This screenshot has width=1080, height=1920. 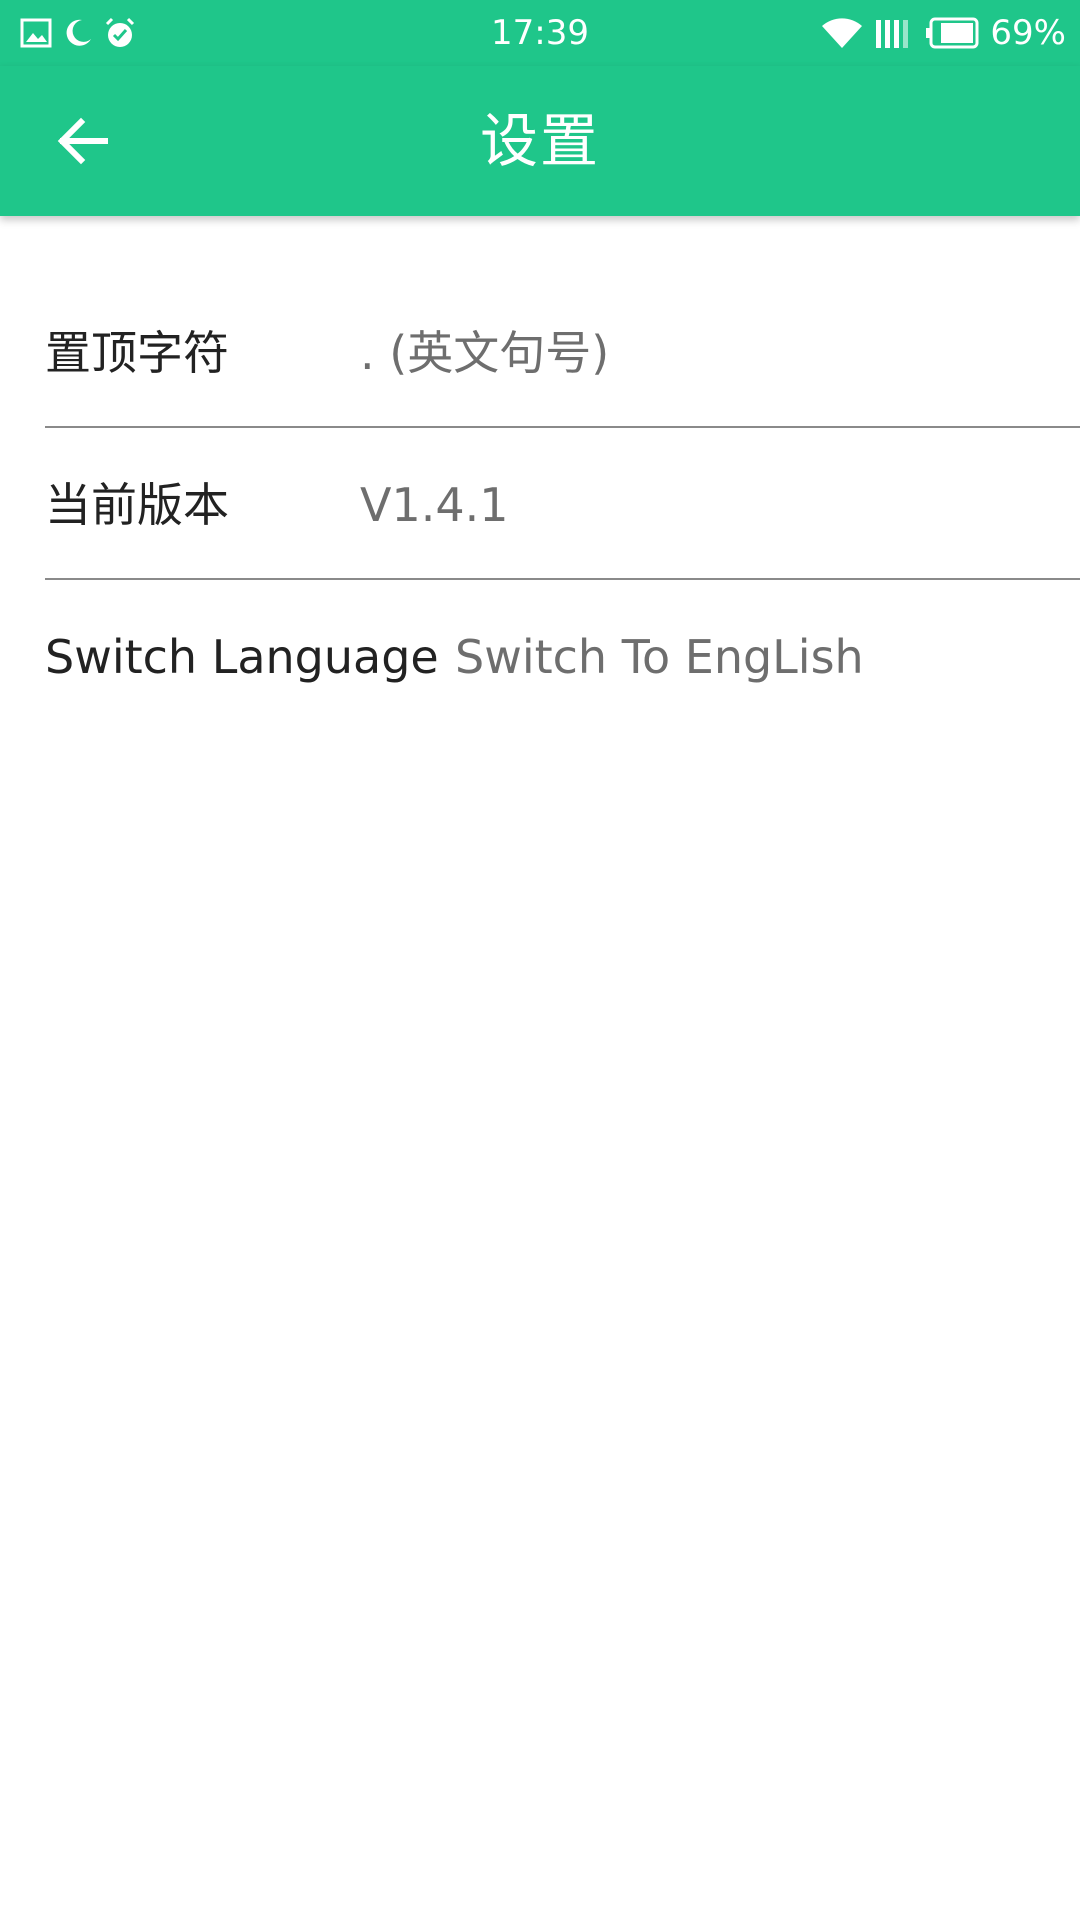 I want to click on status-right-icons: 69%, so click(x=938, y=33).